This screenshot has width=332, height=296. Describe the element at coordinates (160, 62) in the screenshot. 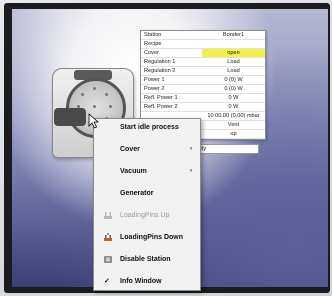

I see `info-key: Regulation 1` at that location.